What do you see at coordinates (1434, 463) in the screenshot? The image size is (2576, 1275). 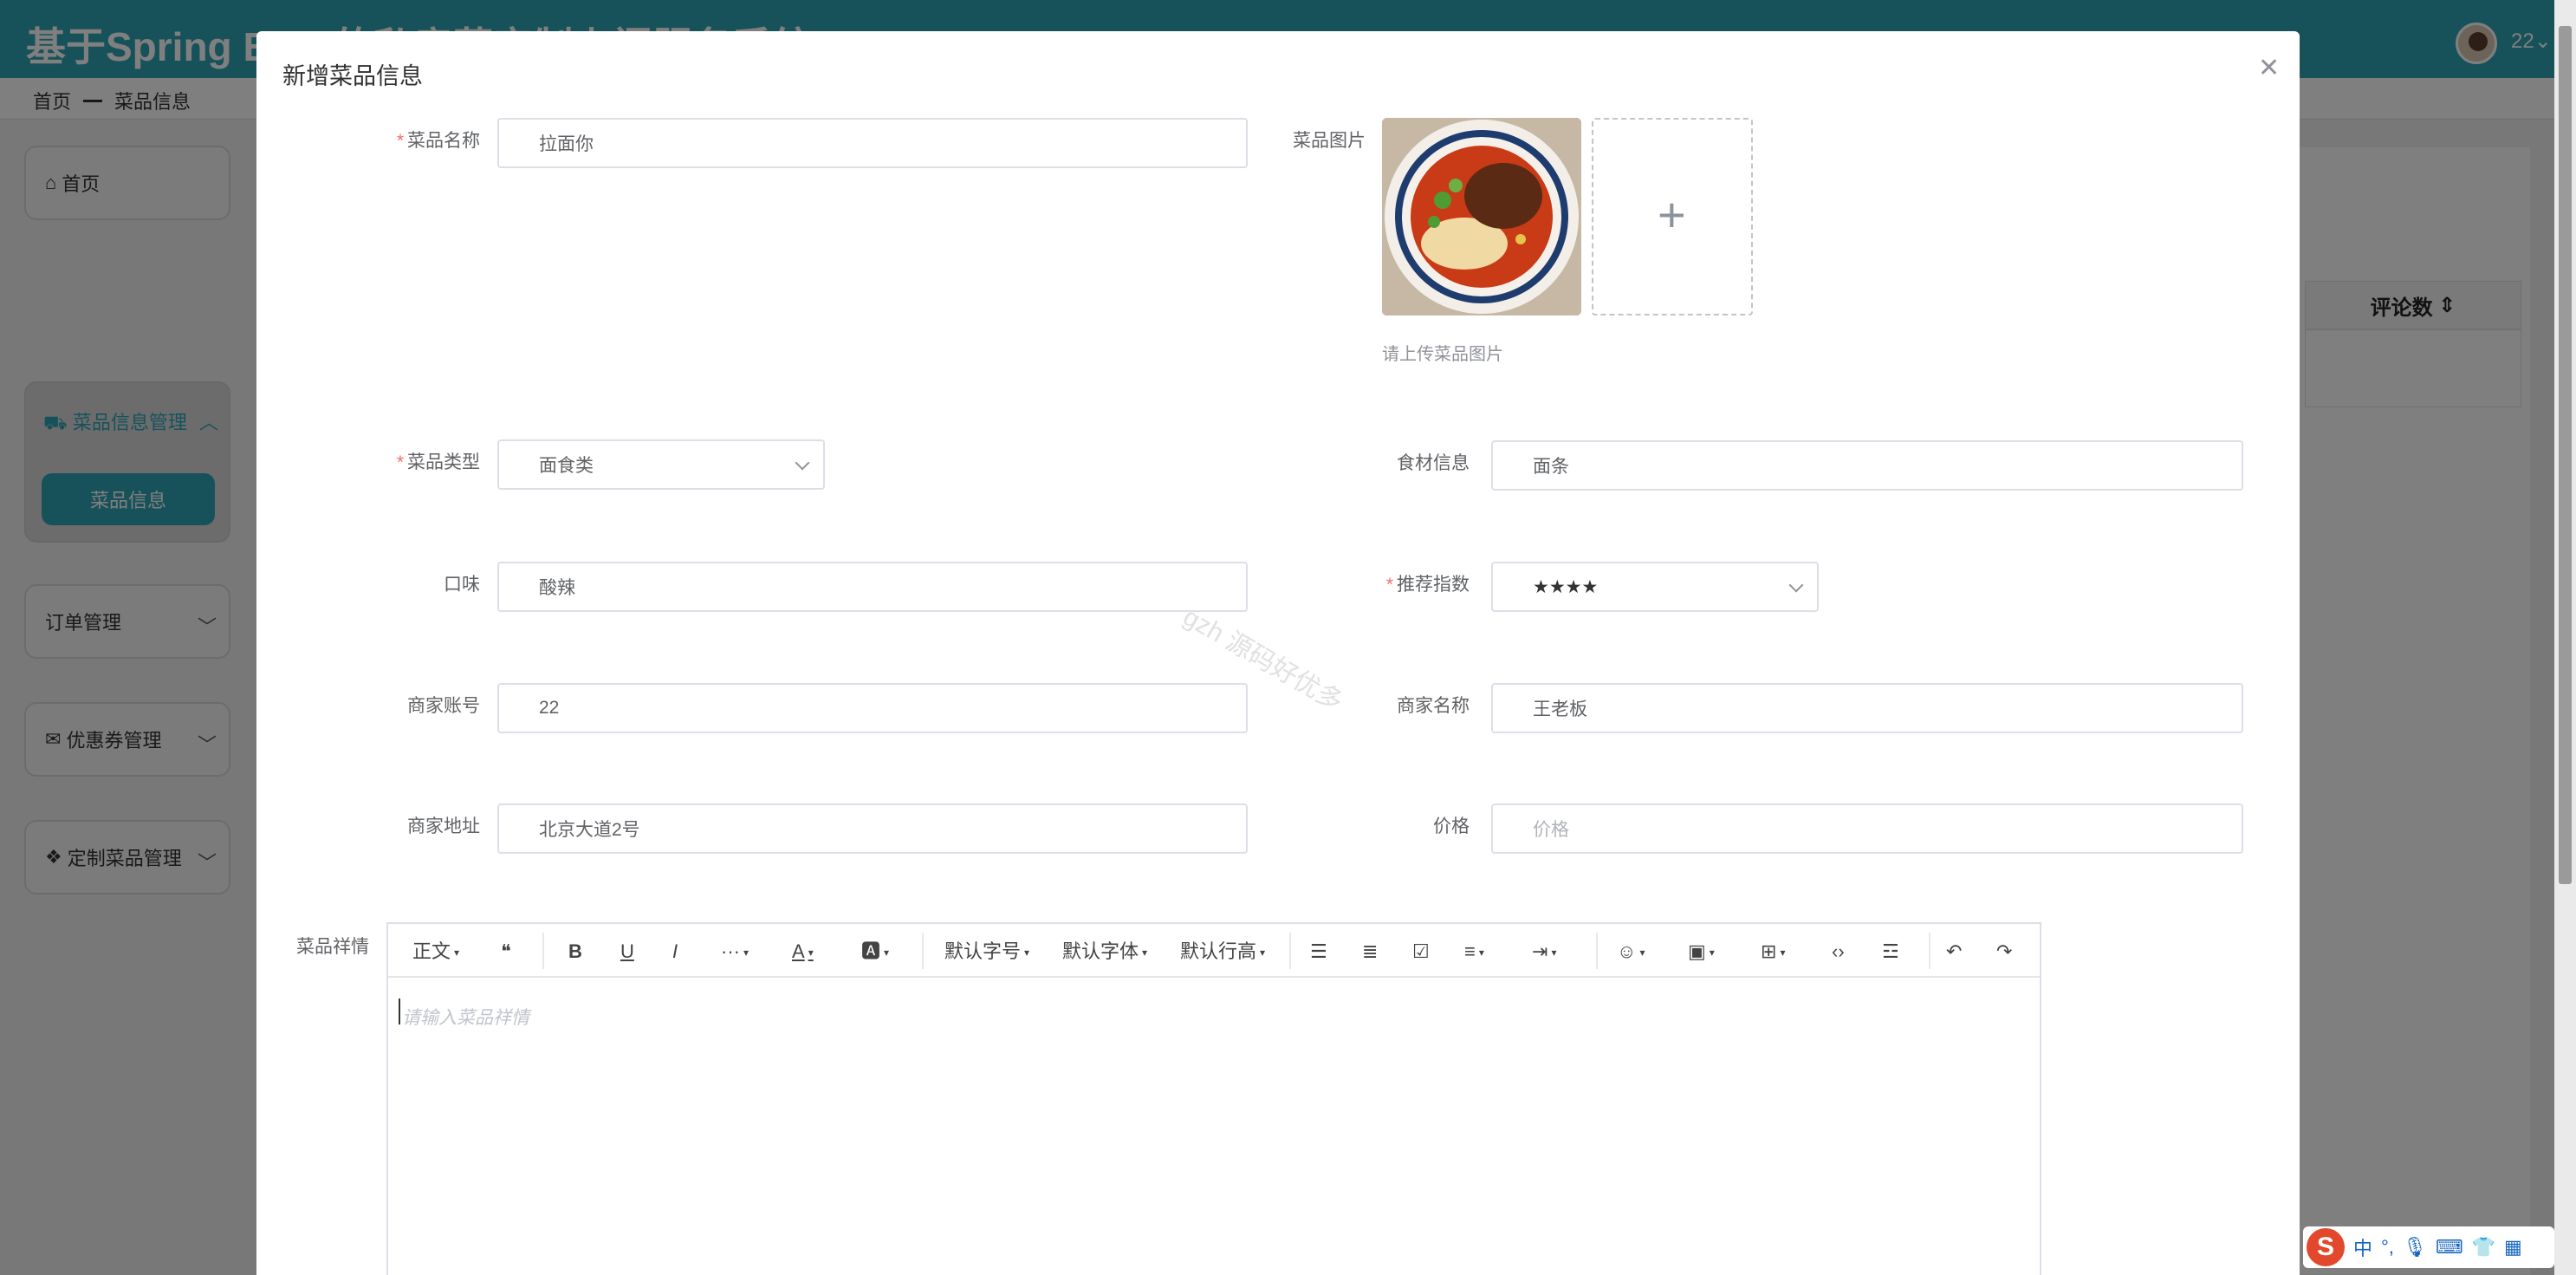 I see `ingredients-label: 食材信息` at bounding box center [1434, 463].